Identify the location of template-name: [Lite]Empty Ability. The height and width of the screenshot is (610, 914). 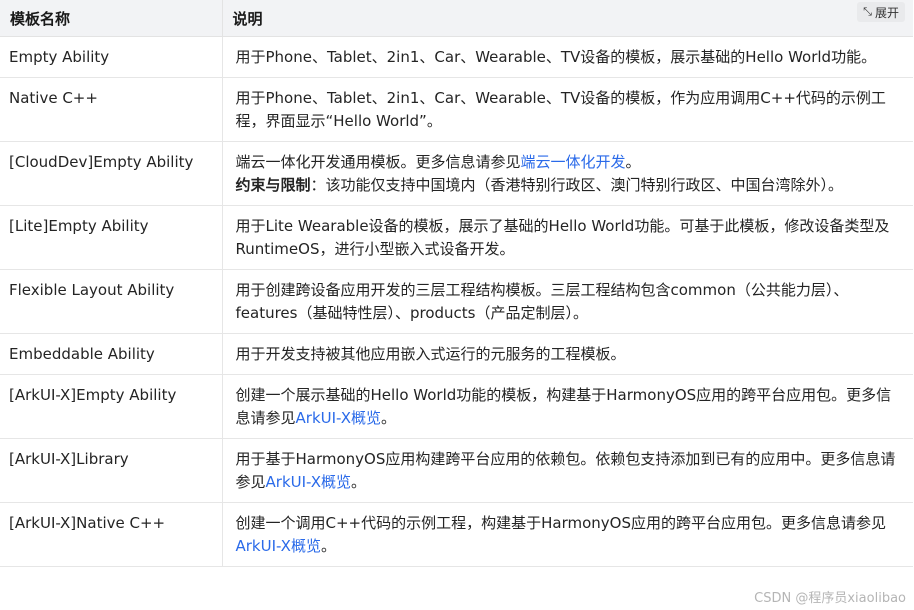
(111, 237).